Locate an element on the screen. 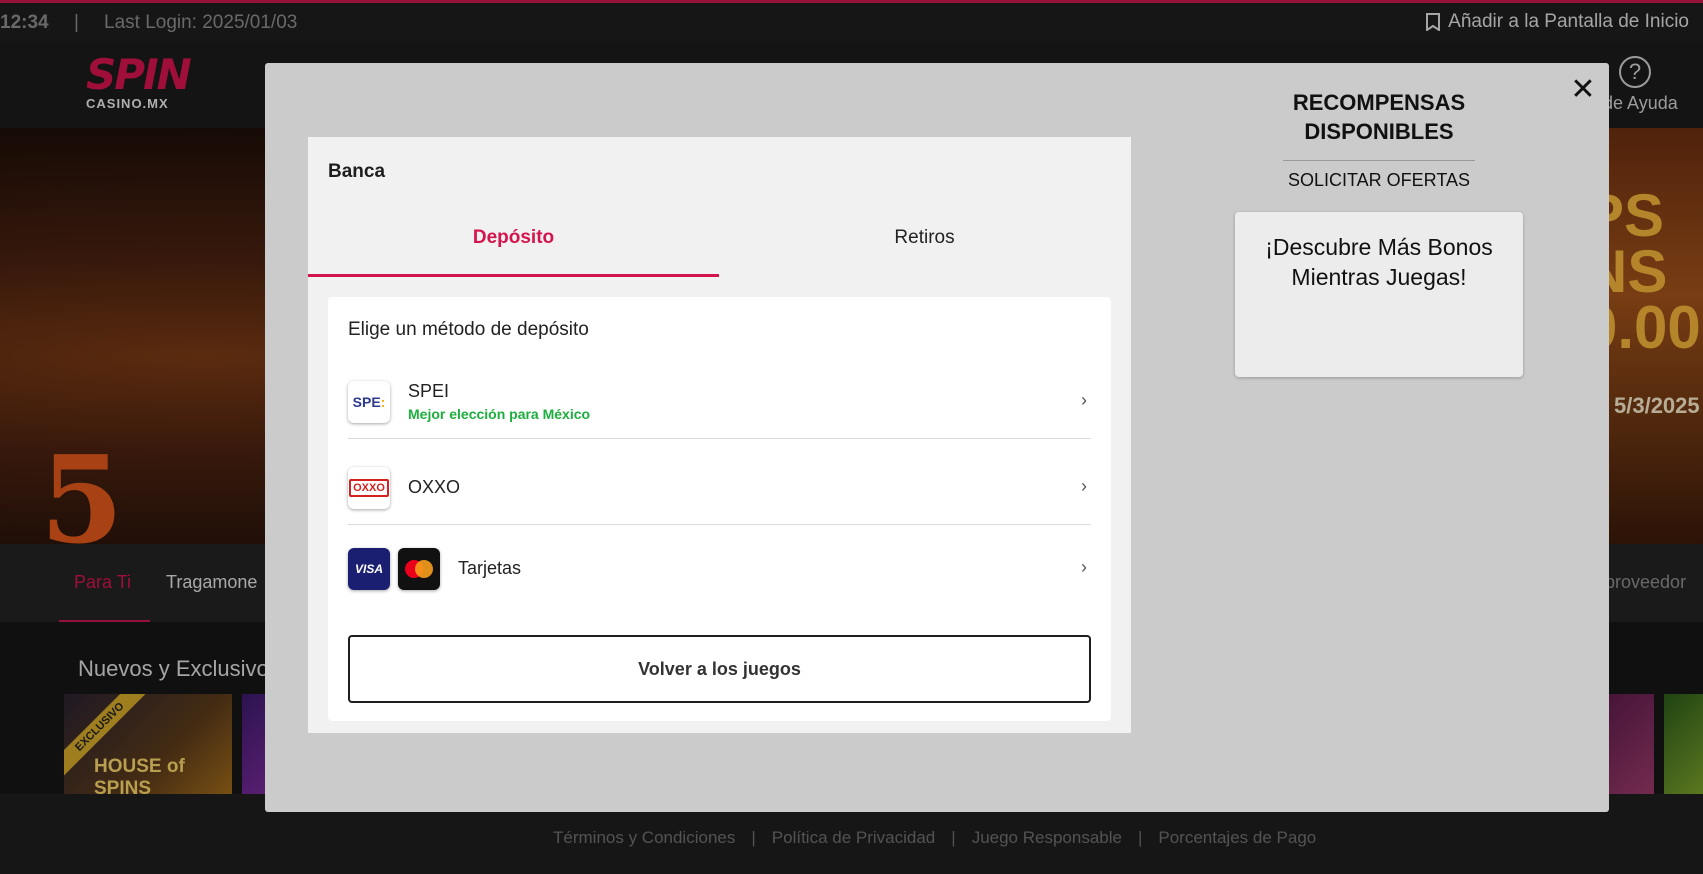 Image resolution: width=1703 pixels, height=874 pixels. deposit-method-oxxo: OXXO OXXO › is located at coordinates (719, 488).